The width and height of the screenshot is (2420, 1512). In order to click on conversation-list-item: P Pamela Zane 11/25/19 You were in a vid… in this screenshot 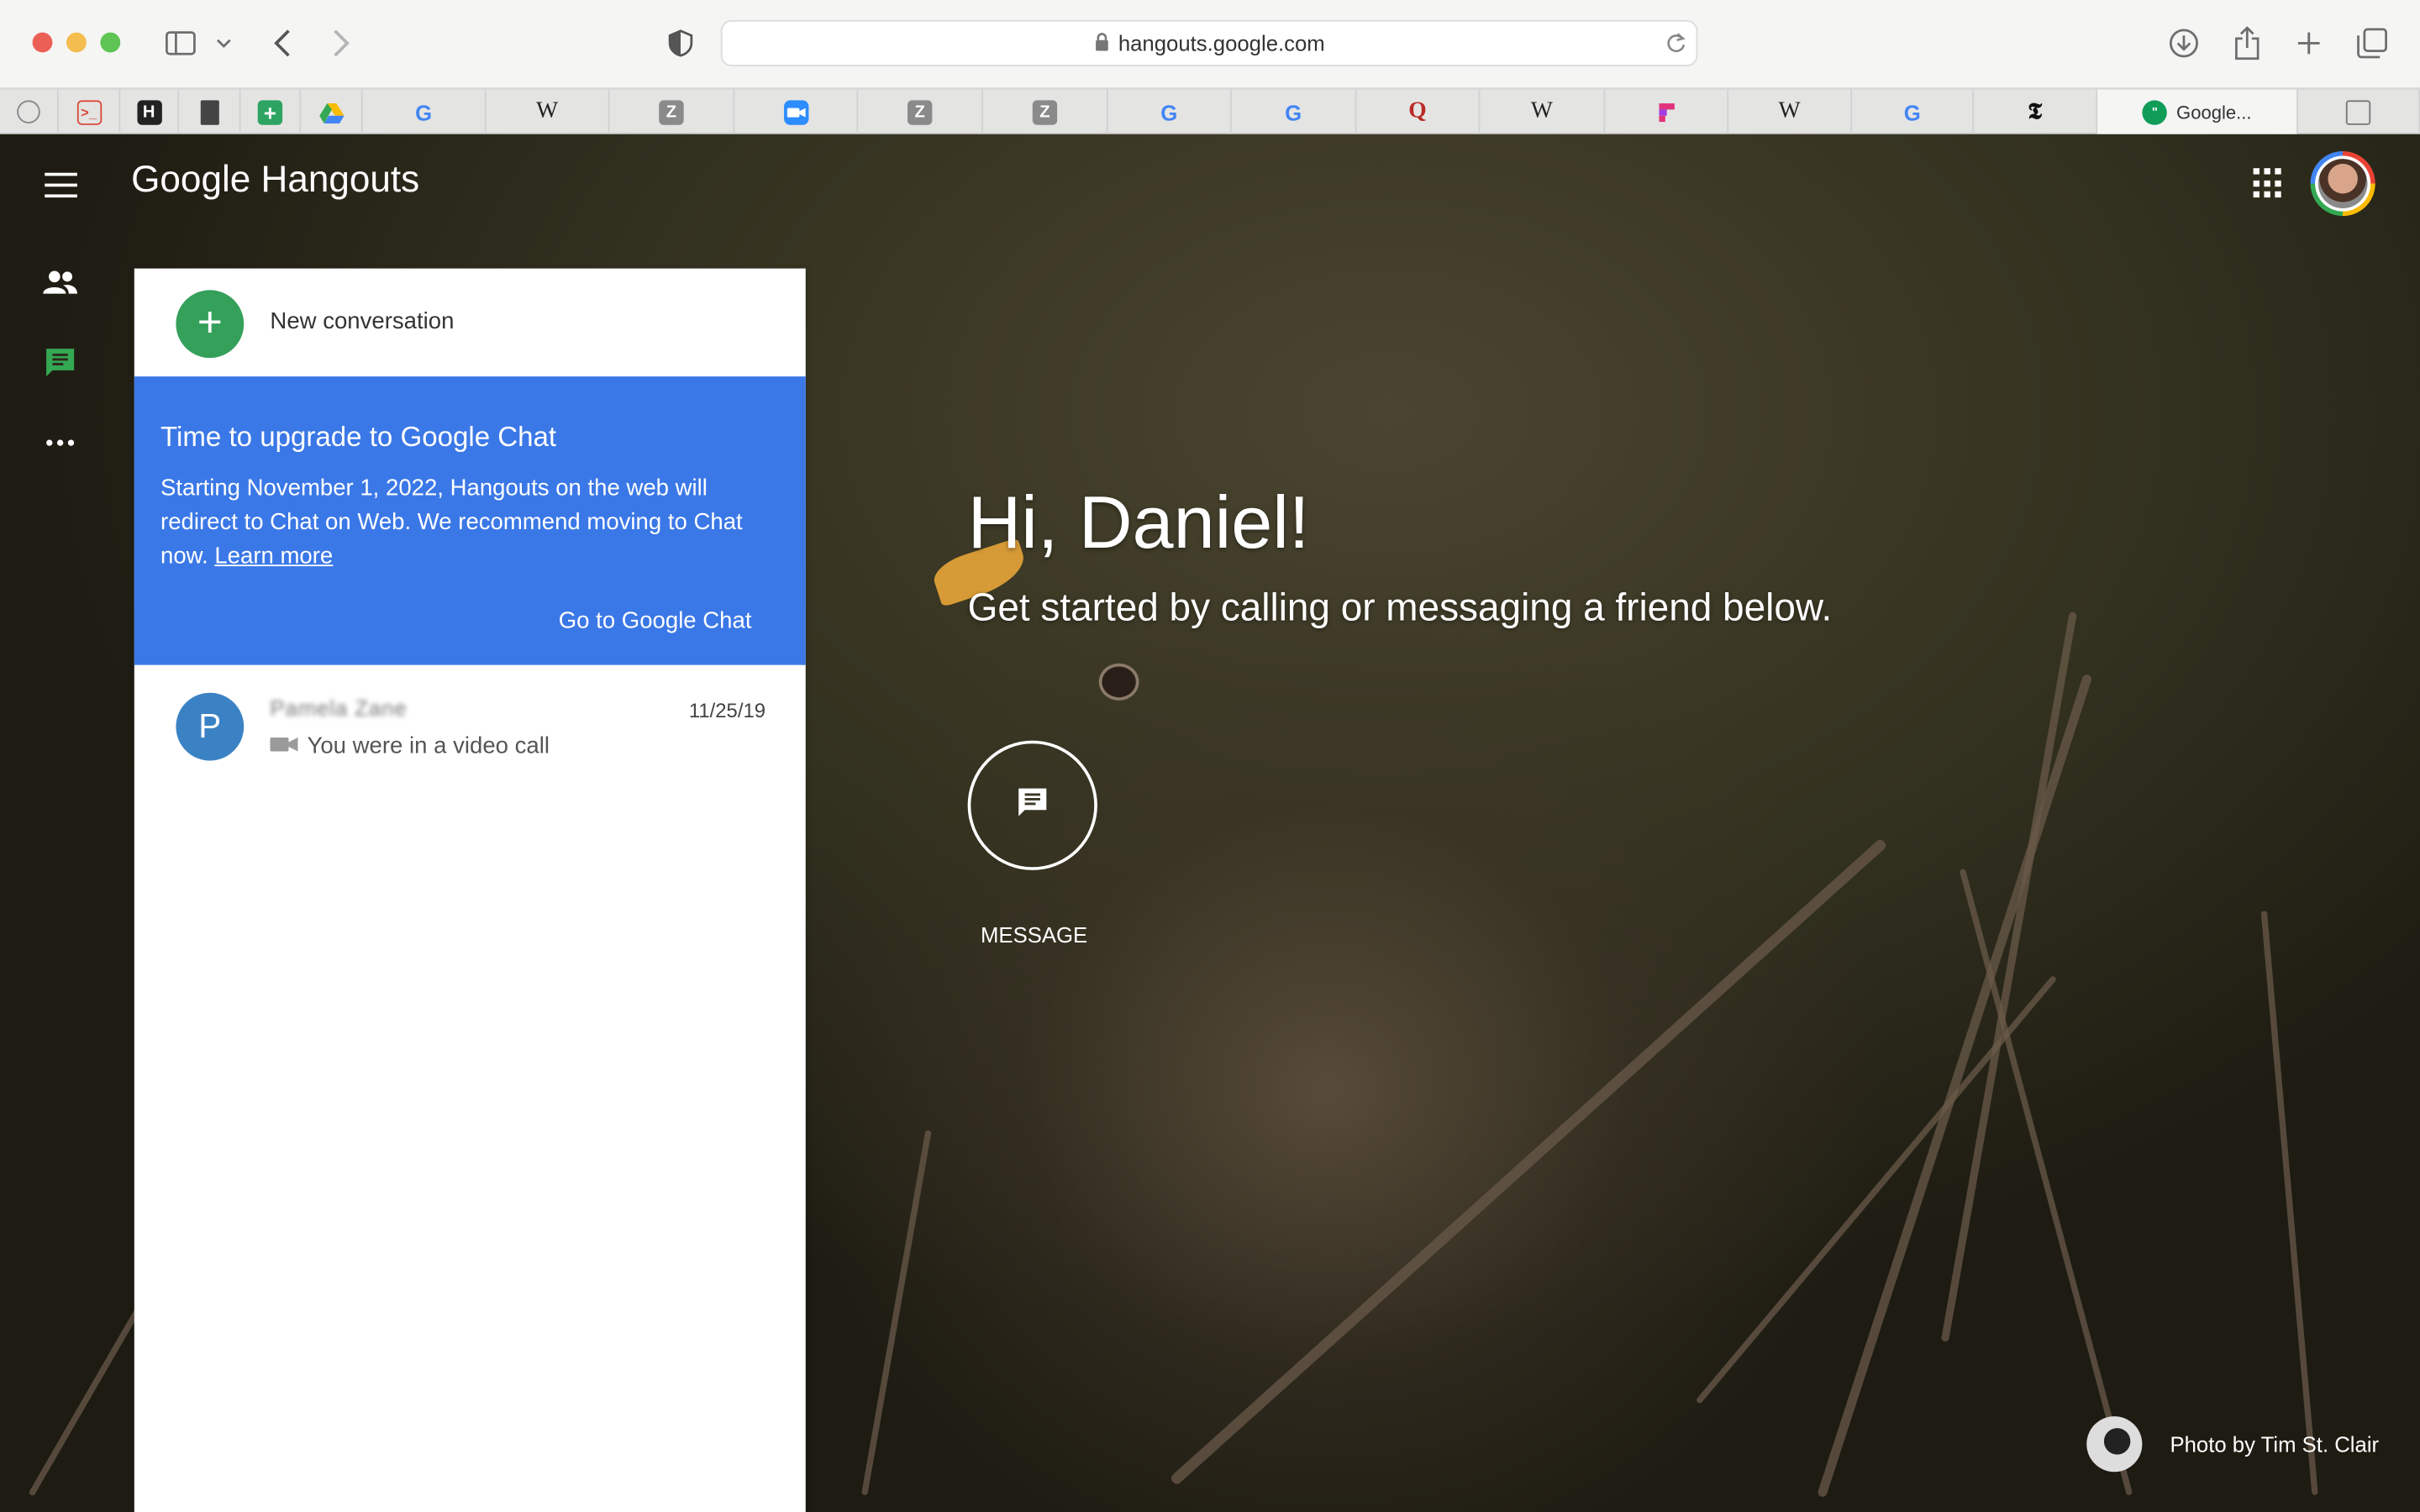, I will do `click(470, 727)`.